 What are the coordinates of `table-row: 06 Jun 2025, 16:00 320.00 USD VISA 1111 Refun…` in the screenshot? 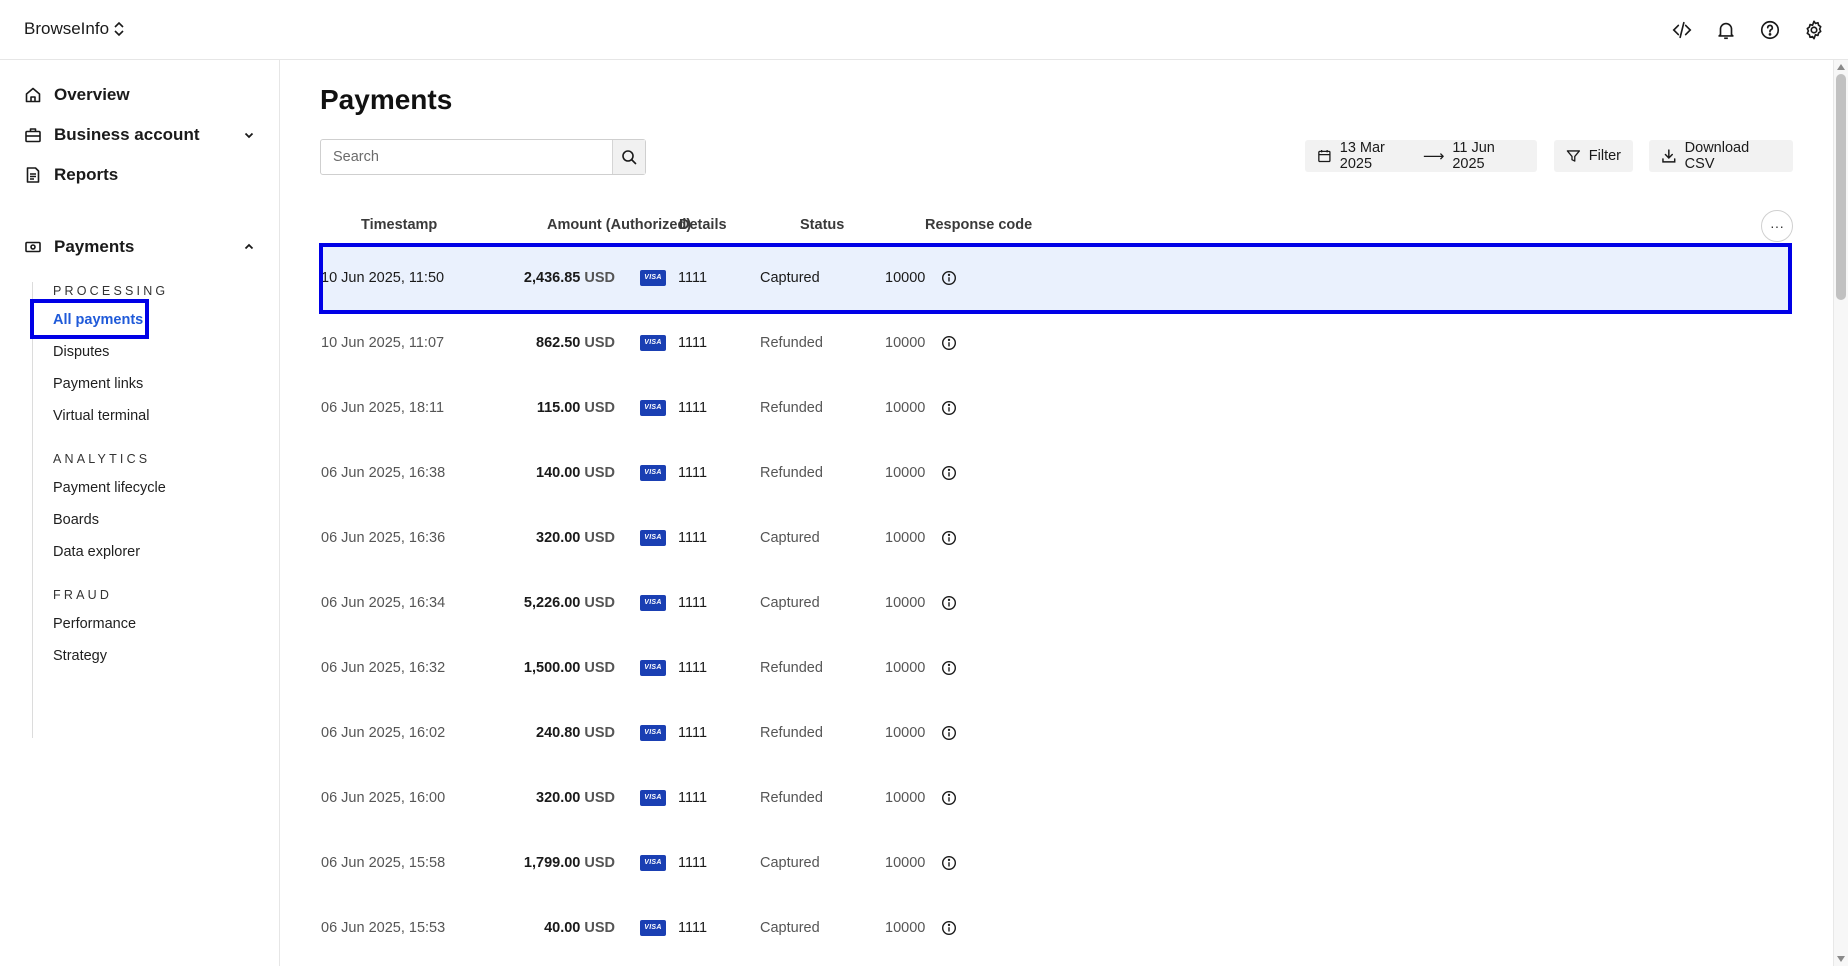 It's located at (1056, 797).